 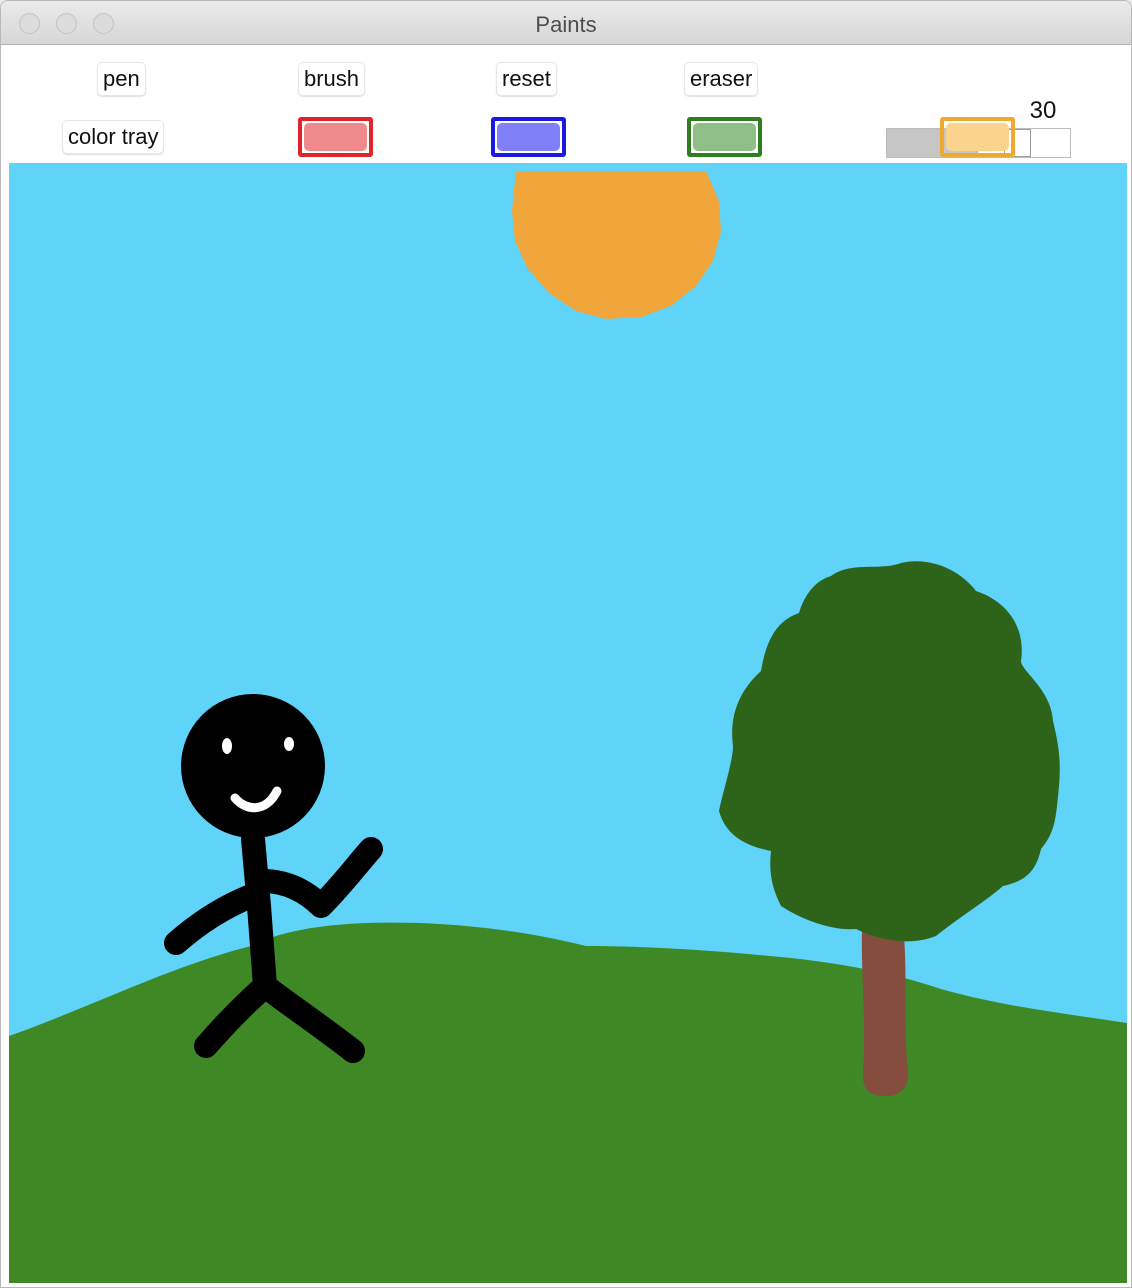 I want to click on brush-button: brush, so click(x=332, y=79).